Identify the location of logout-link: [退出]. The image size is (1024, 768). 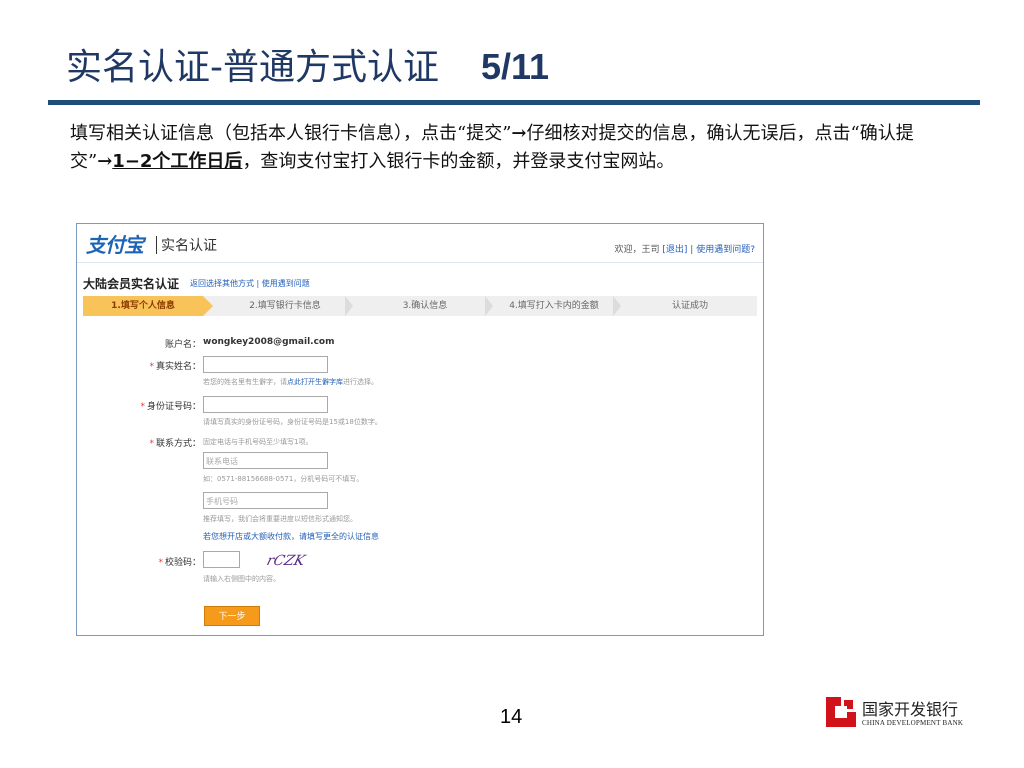
(674, 250).